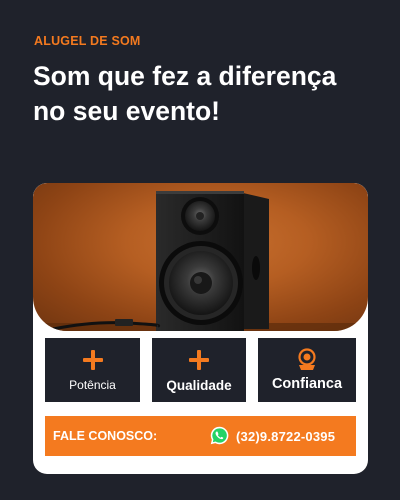  I want to click on contact-button: FALE CONOSCO: (32)9.8722-0395, so click(200, 436).